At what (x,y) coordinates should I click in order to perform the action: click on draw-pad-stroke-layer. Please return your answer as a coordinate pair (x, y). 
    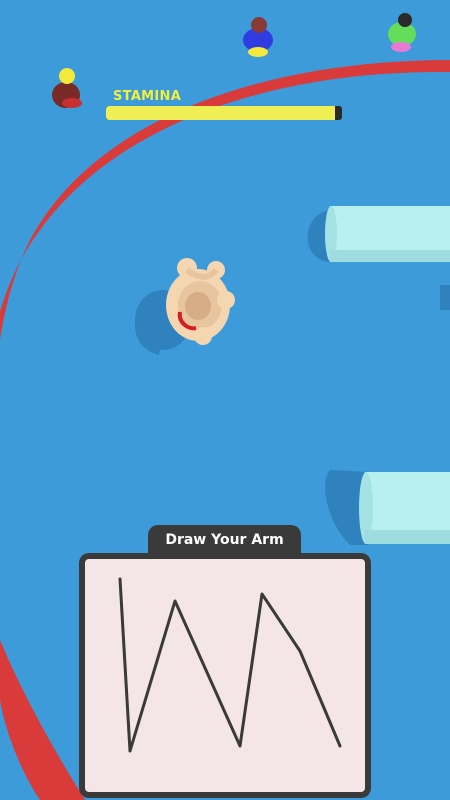
    Looking at the image, I should click on (230, 665).